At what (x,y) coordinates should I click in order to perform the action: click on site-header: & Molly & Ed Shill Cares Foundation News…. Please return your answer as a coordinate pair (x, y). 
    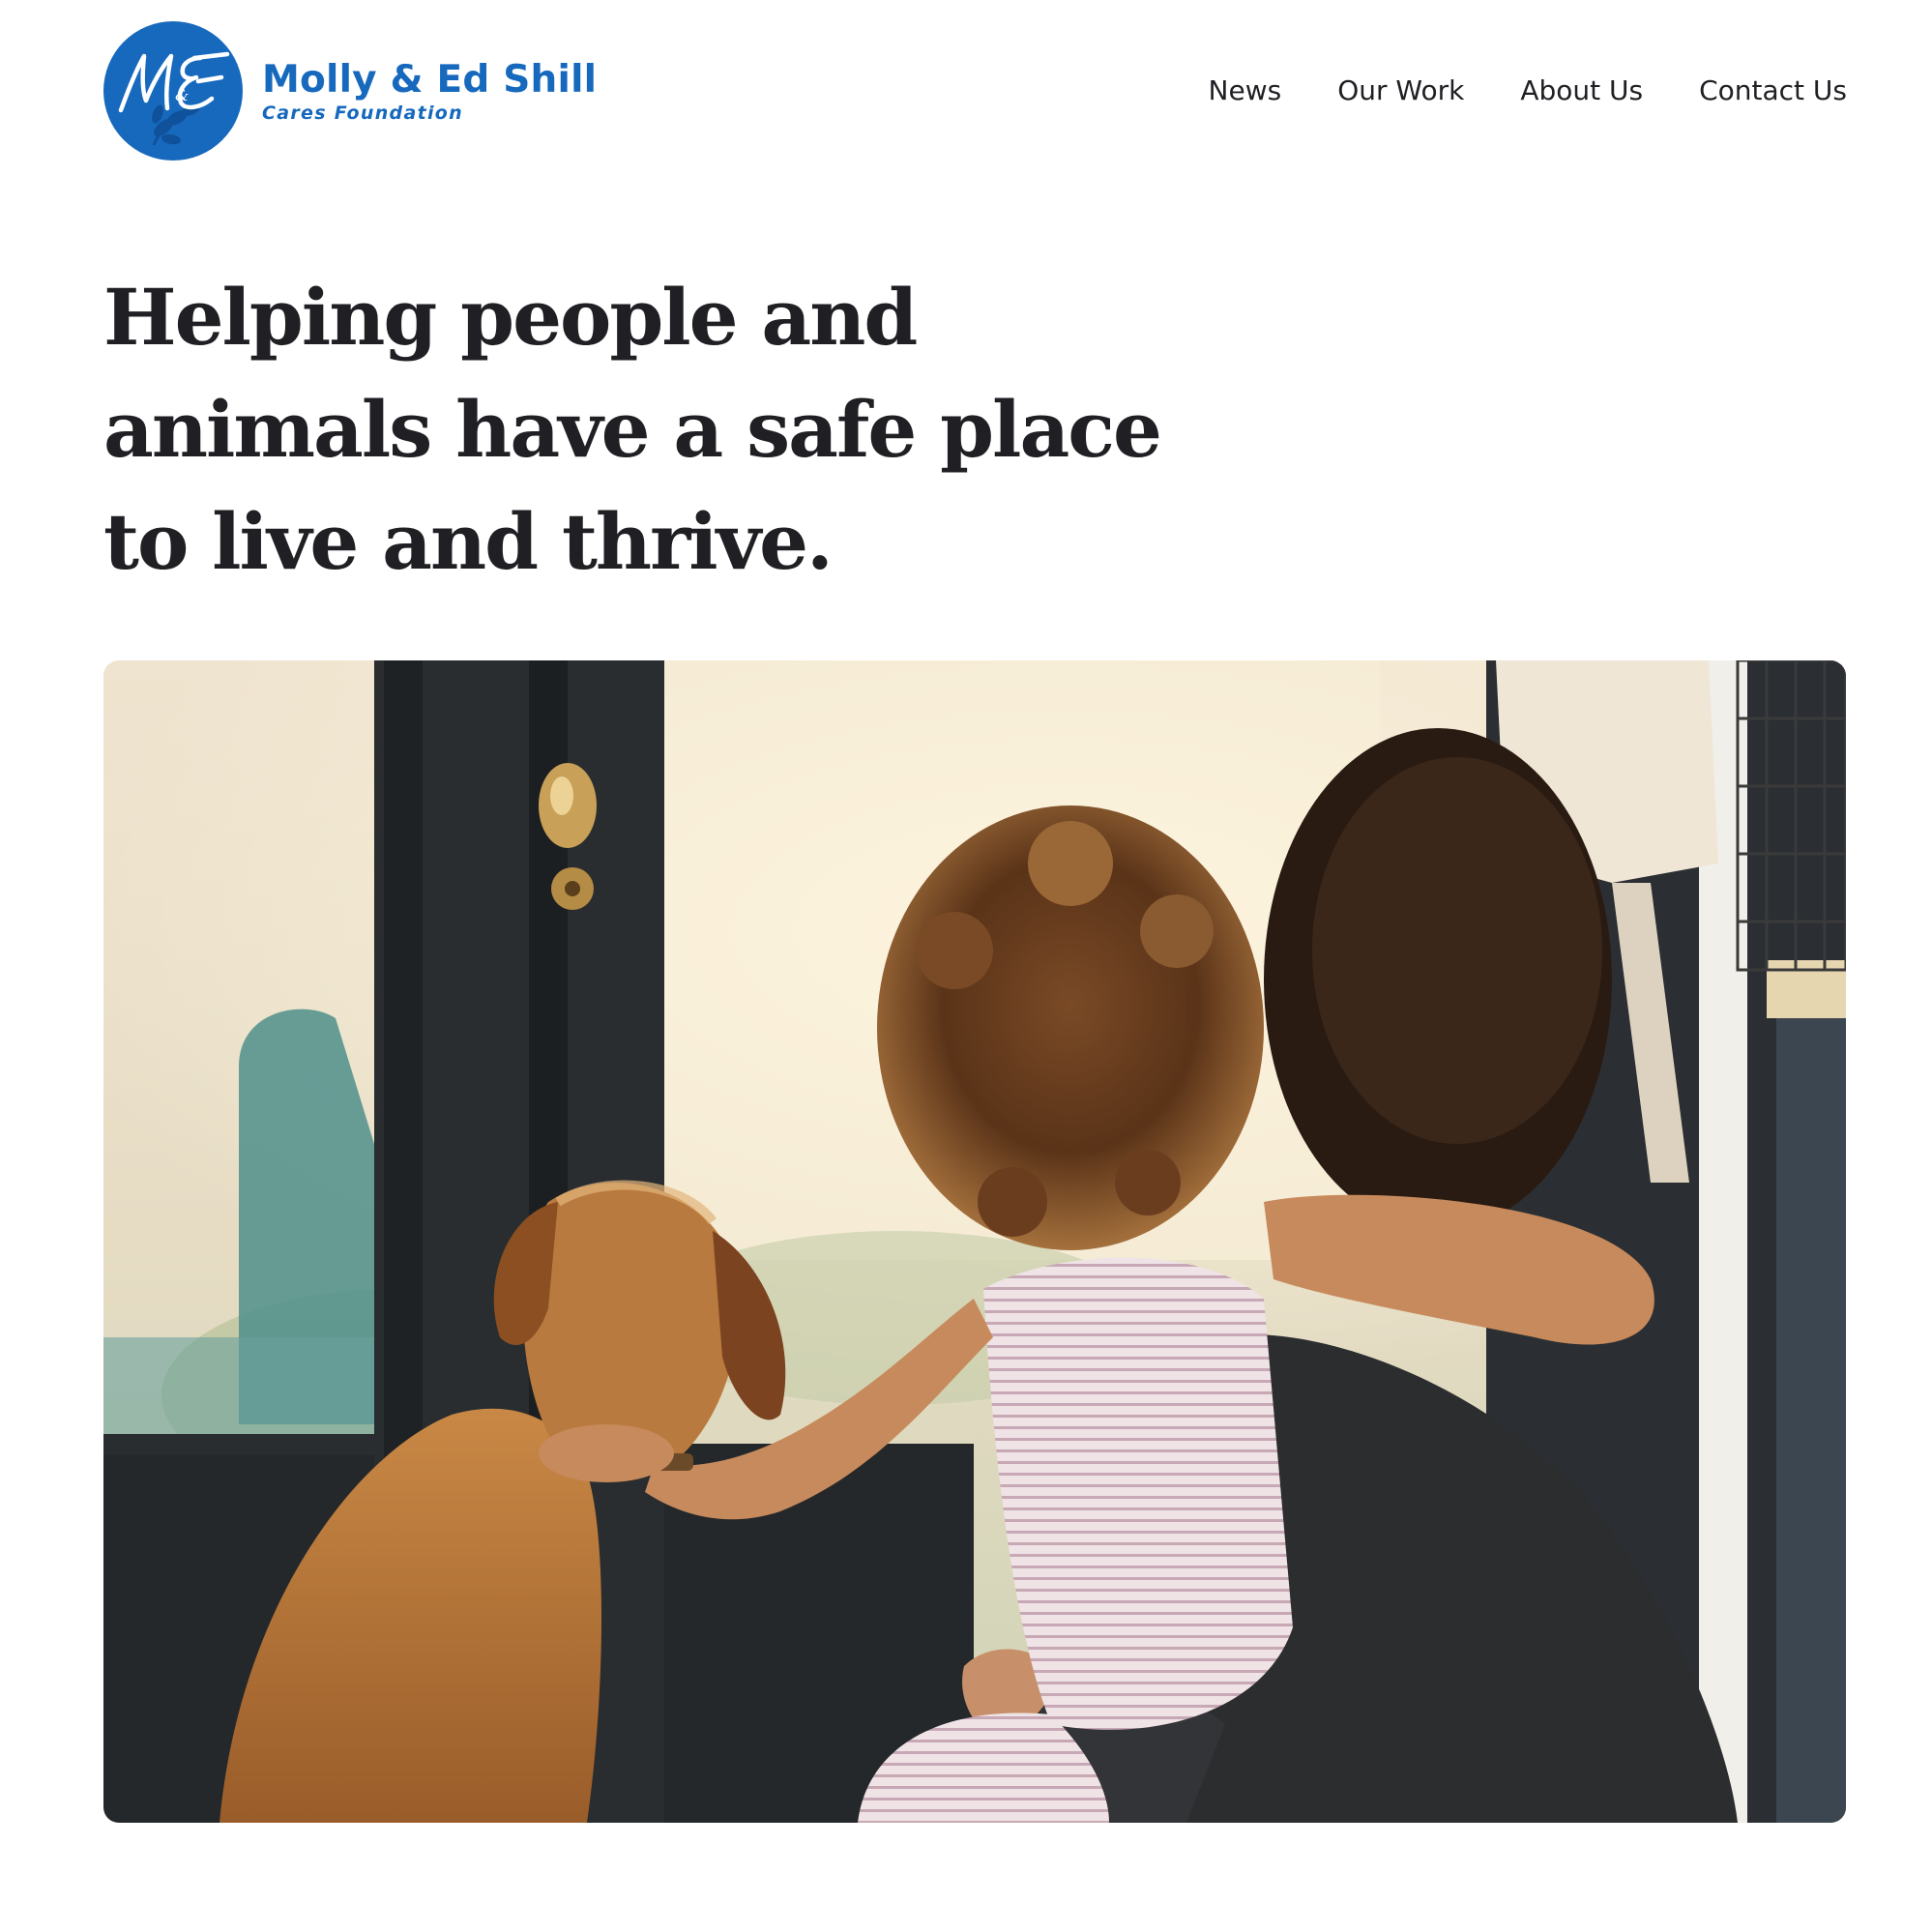
    Looking at the image, I should click on (966, 92).